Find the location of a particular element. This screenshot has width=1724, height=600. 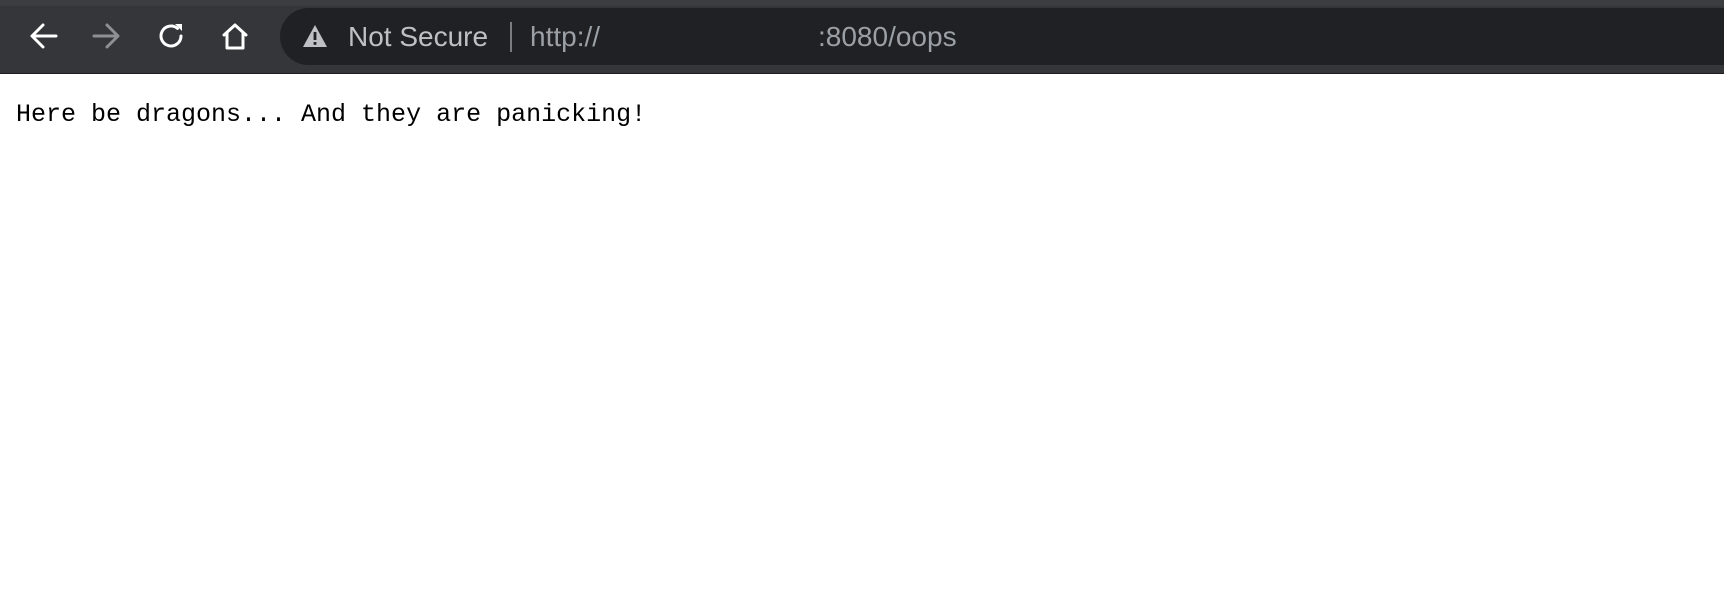

home-button is located at coordinates (235, 36).